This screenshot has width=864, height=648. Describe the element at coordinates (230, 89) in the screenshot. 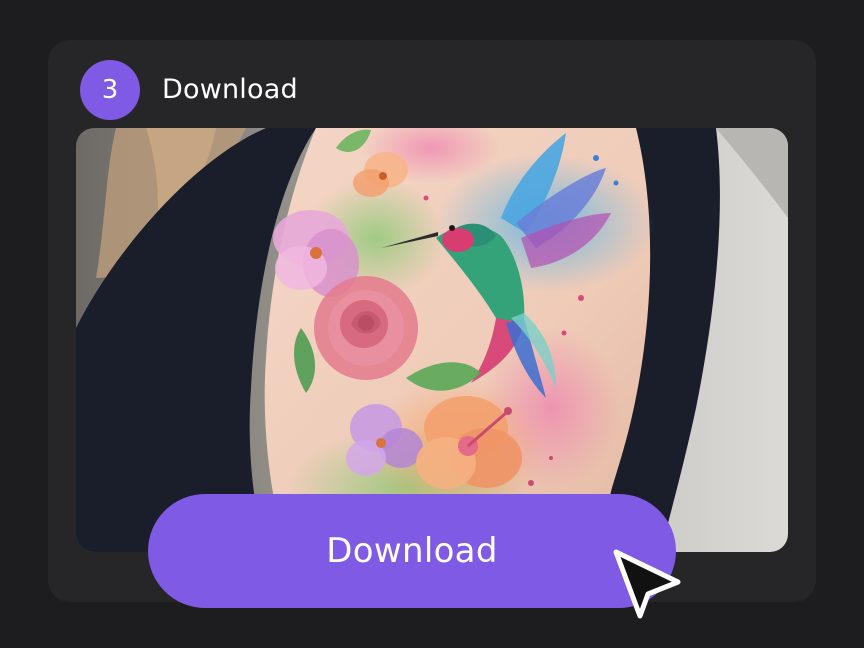

I see `step-title: Download` at that location.